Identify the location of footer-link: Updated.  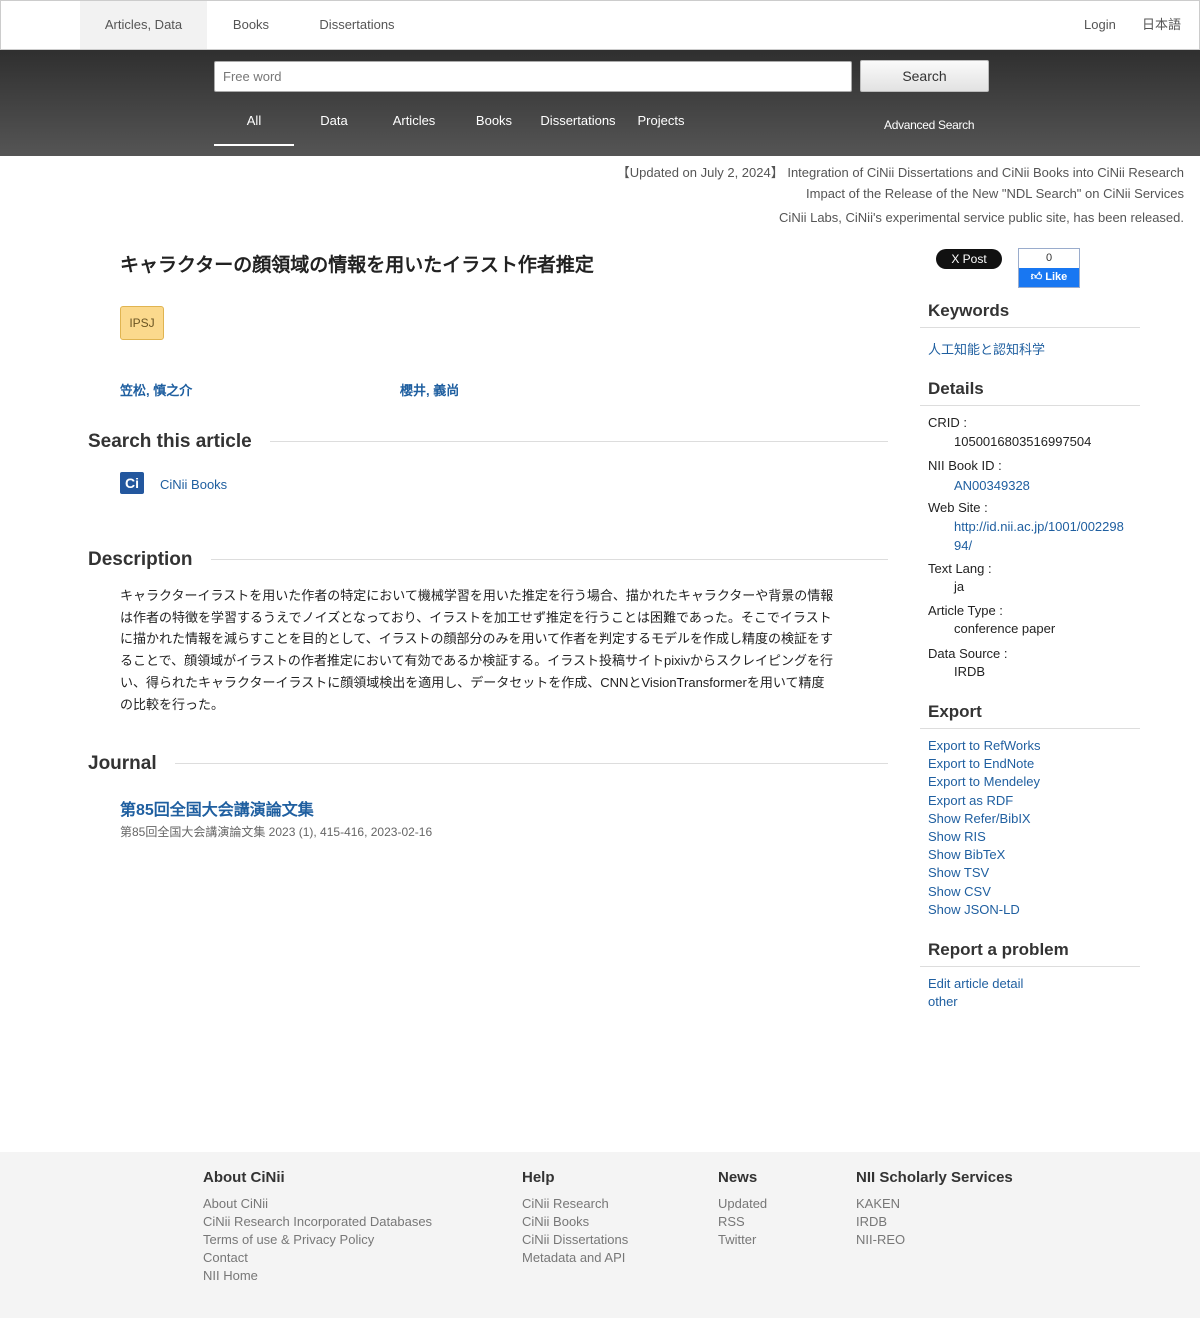
(742, 1203).